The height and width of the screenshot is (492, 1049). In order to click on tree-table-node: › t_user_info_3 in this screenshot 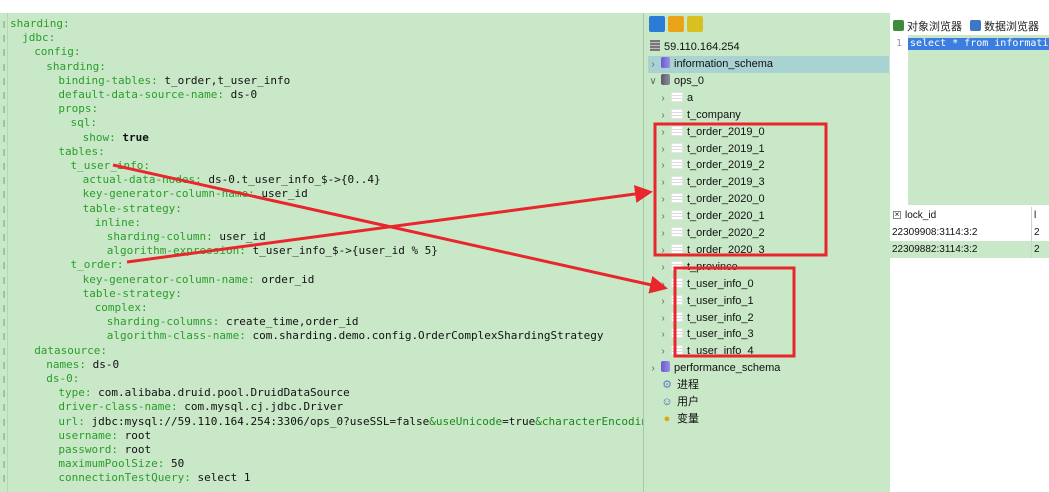, I will do `click(706, 334)`.